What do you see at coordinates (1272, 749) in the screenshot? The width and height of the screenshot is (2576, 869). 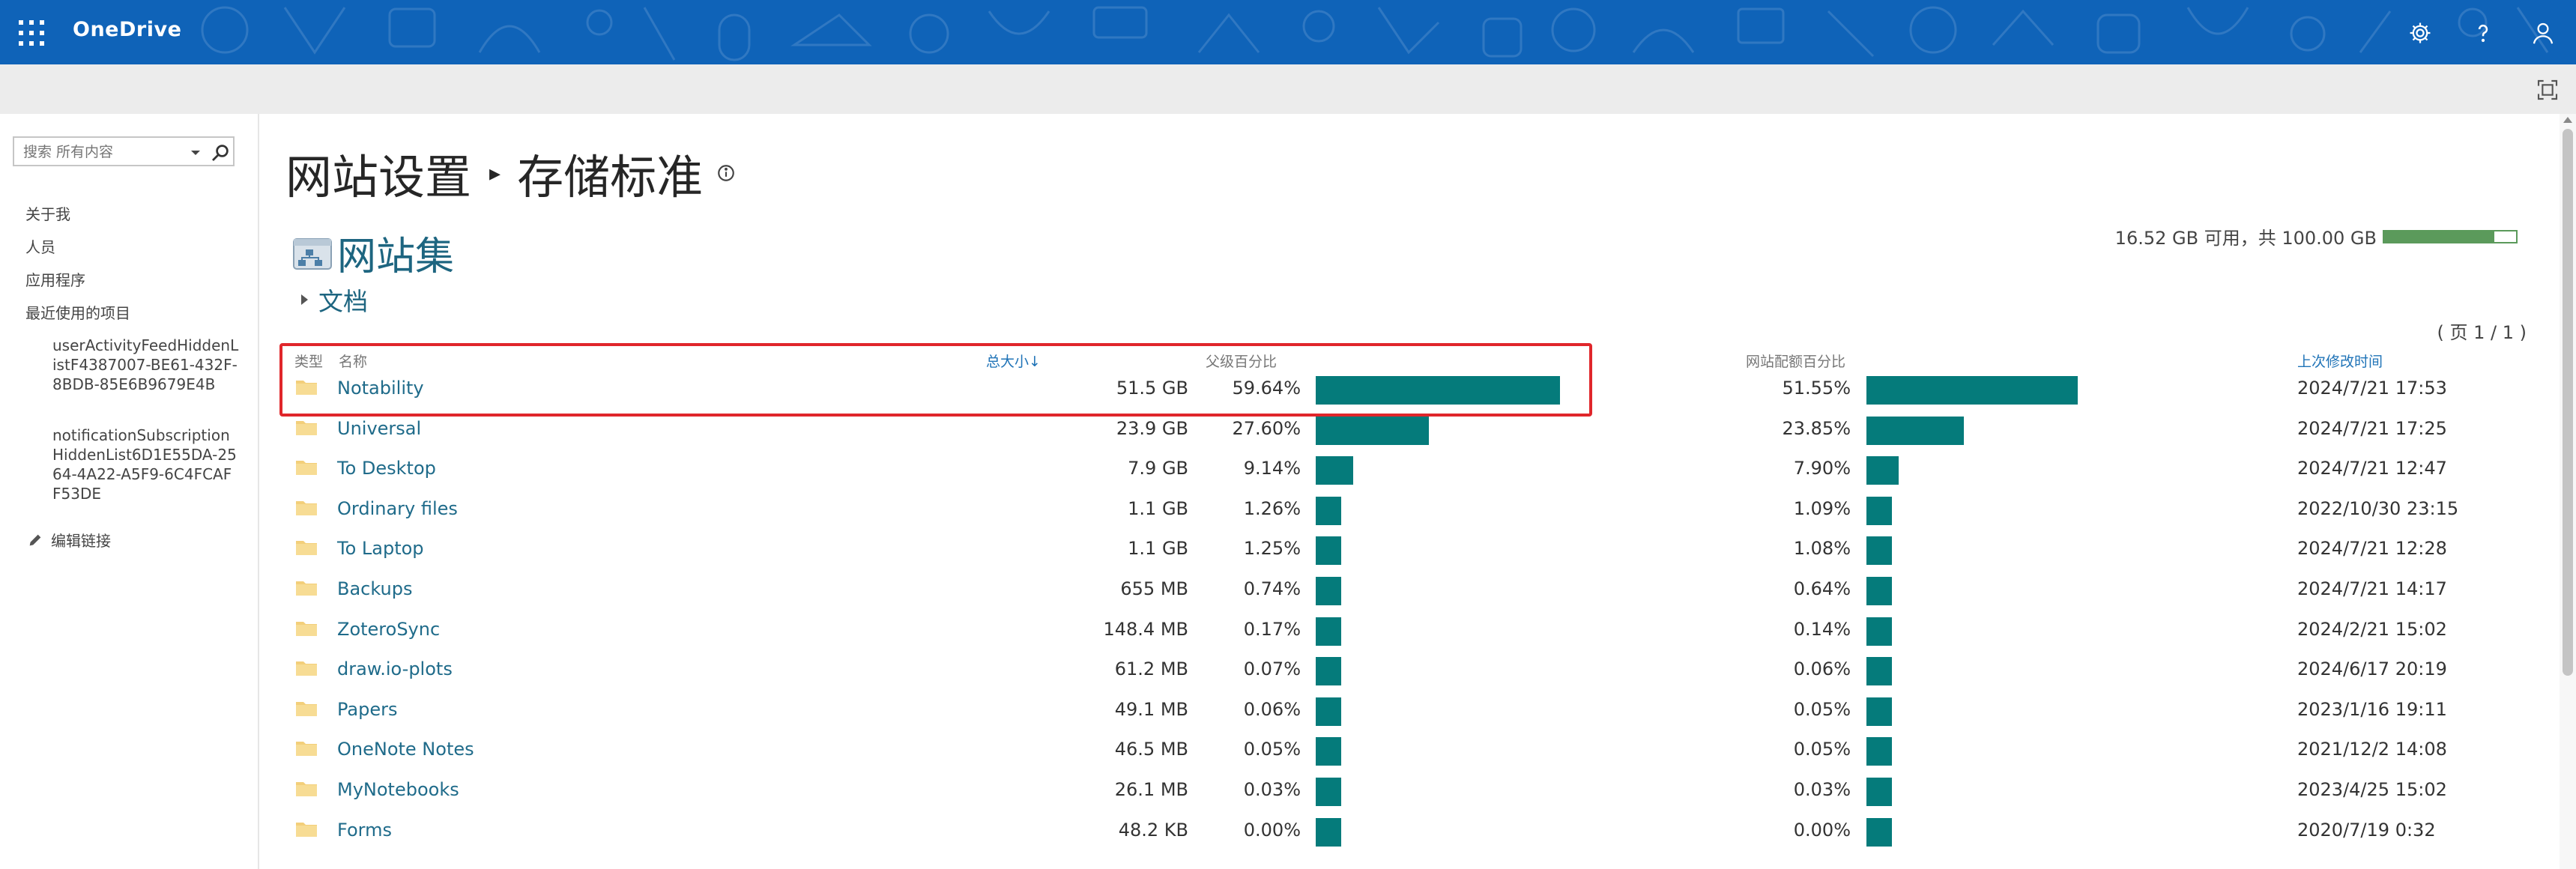 I see `row-parent-percent: 0.05%` at bounding box center [1272, 749].